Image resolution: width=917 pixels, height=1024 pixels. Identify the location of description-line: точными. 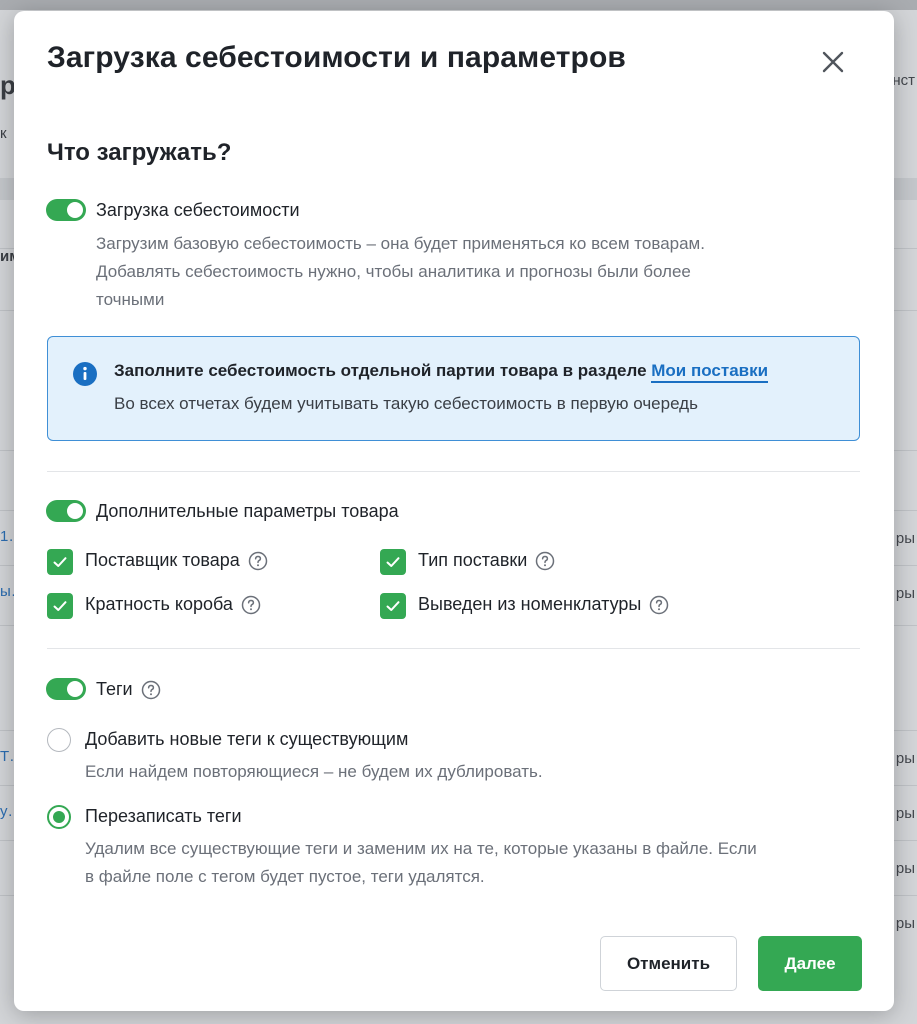
(130, 299).